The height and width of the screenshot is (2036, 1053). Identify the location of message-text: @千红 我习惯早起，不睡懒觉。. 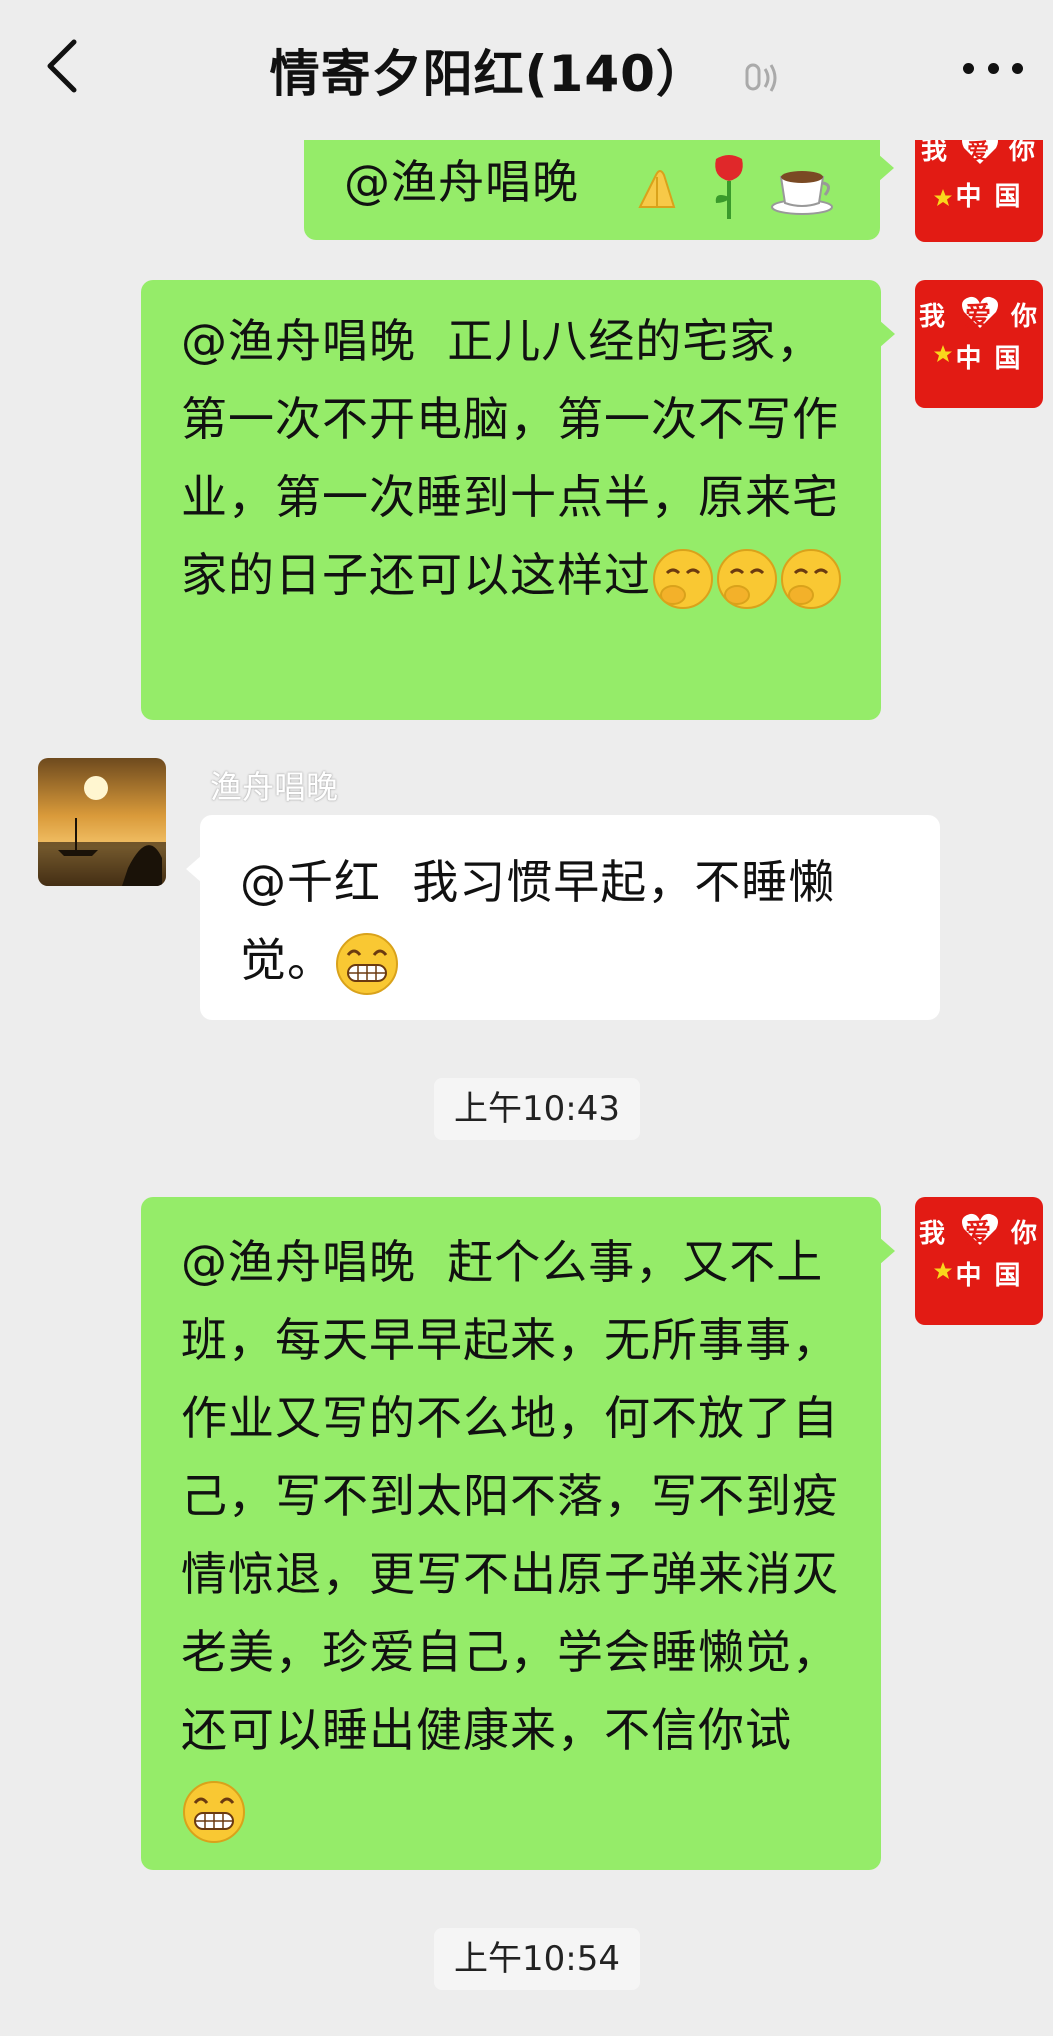
(538, 921).